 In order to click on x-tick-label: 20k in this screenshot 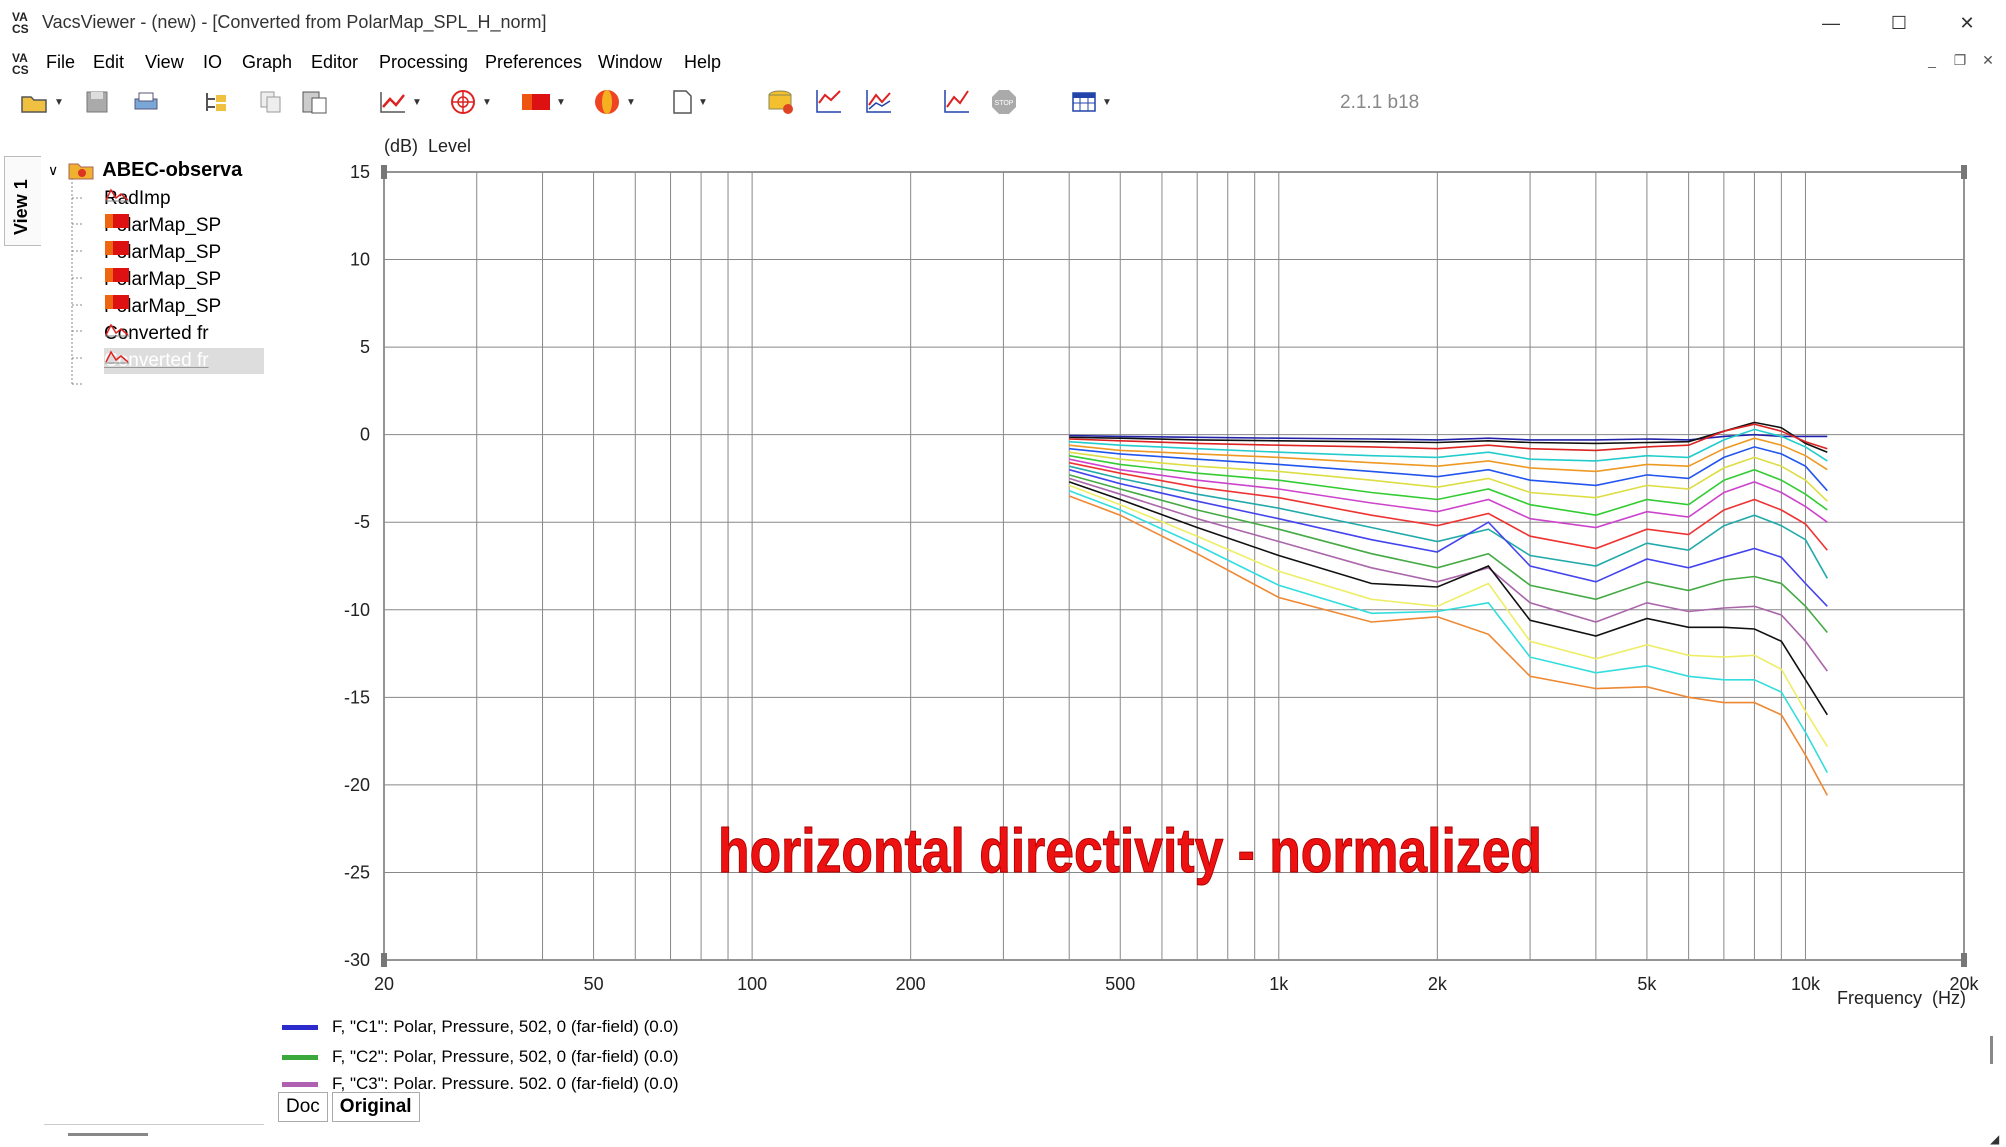, I will do `click(1964, 984)`.